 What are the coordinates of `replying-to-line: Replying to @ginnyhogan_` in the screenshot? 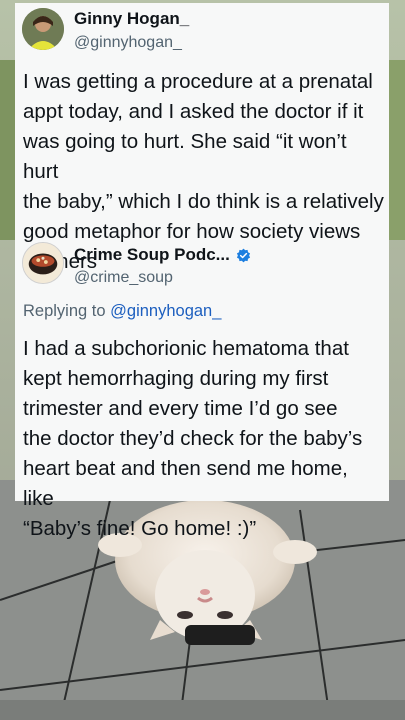 It's located at (122, 311).